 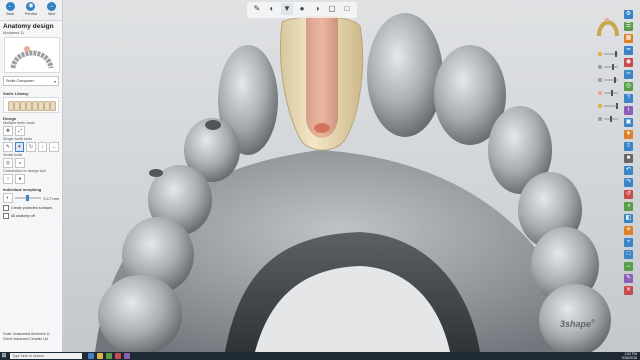 What do you see at coordinates (28, 198) in the screenshot?
I see `morph-slider` at bounding box center [28, 198].